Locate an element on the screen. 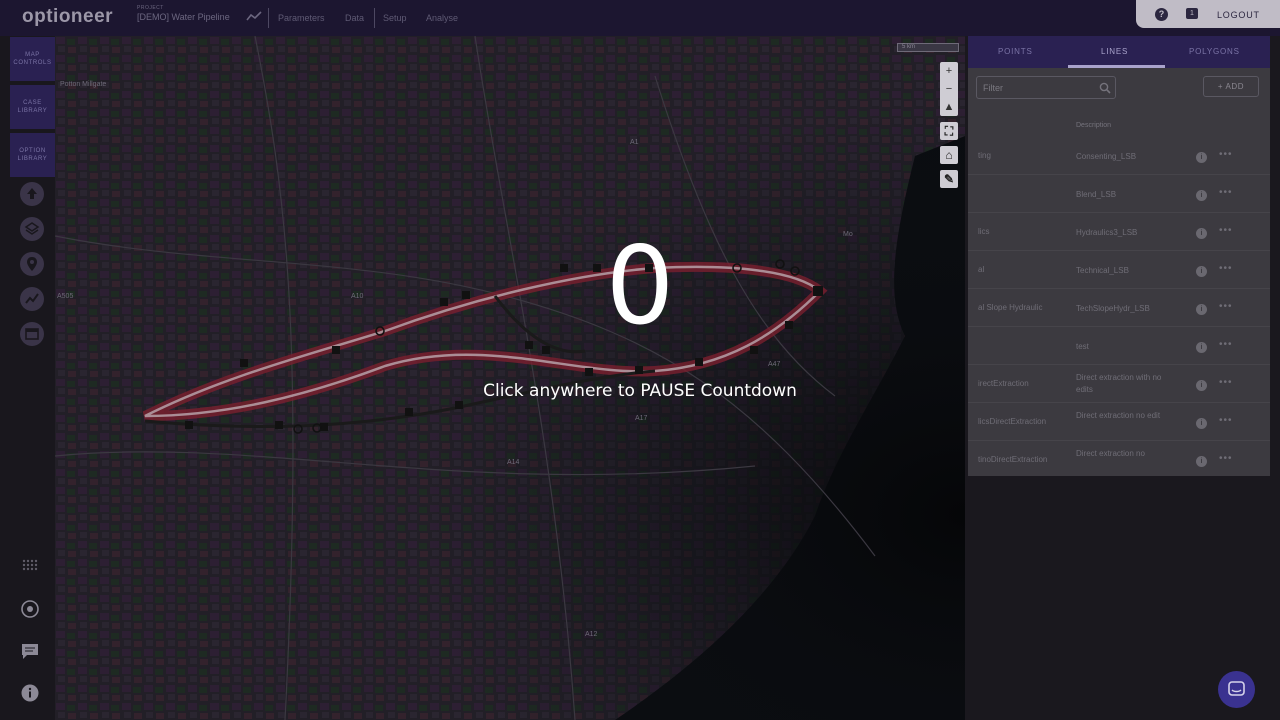 The width and height of the screenshot is (1280, 720). countdown-message: Click anywhere to PAUSE Countdown is located at coordinates (640, 391).